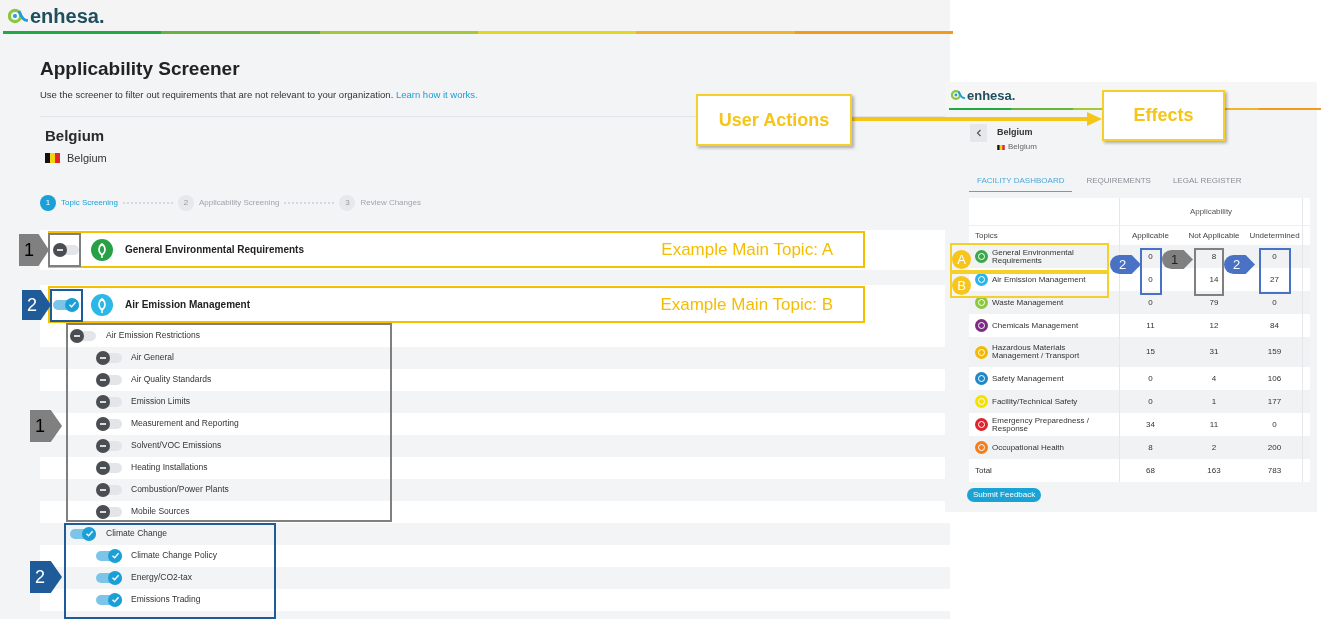  Describe the element at coordinates (1214, 470) in the screenshot. I see `table-cell: 163` at that location.